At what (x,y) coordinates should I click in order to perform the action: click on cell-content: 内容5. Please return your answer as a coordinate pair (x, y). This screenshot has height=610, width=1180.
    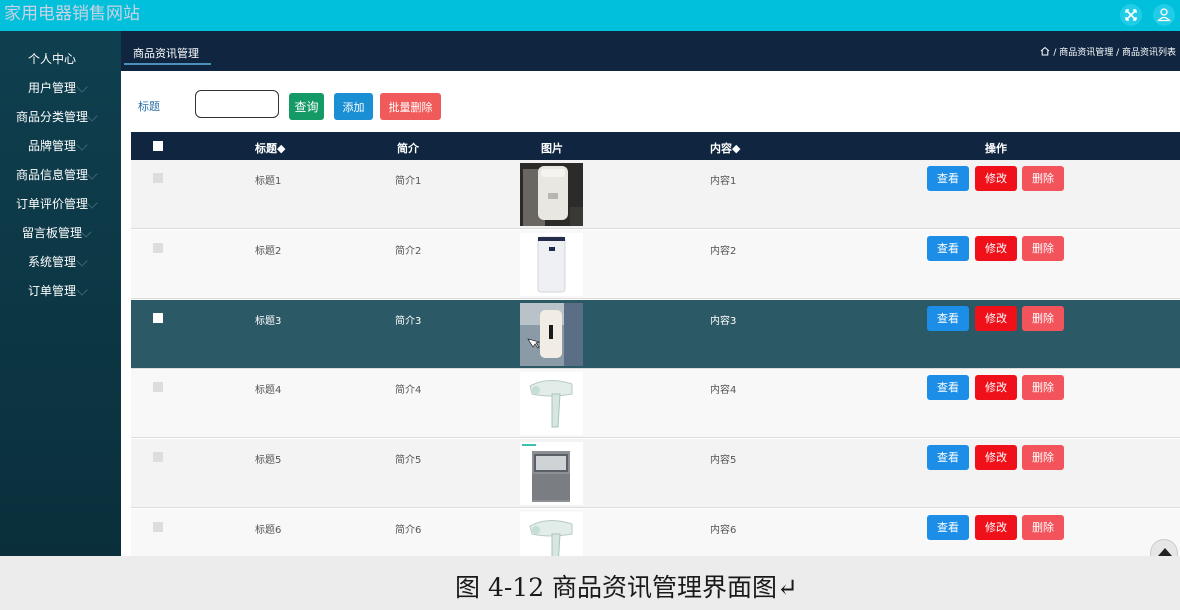
    Looking at the image, I should click on (723, 460).